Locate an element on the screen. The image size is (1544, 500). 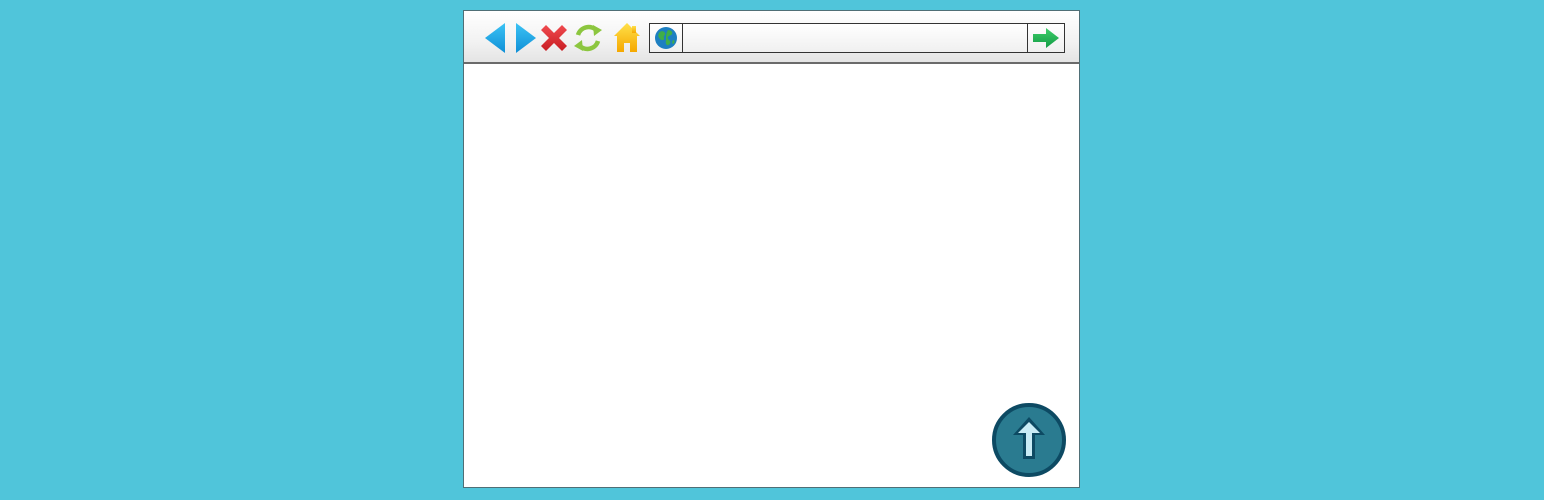
browser-toolbar is located at coordinates (771, 37).